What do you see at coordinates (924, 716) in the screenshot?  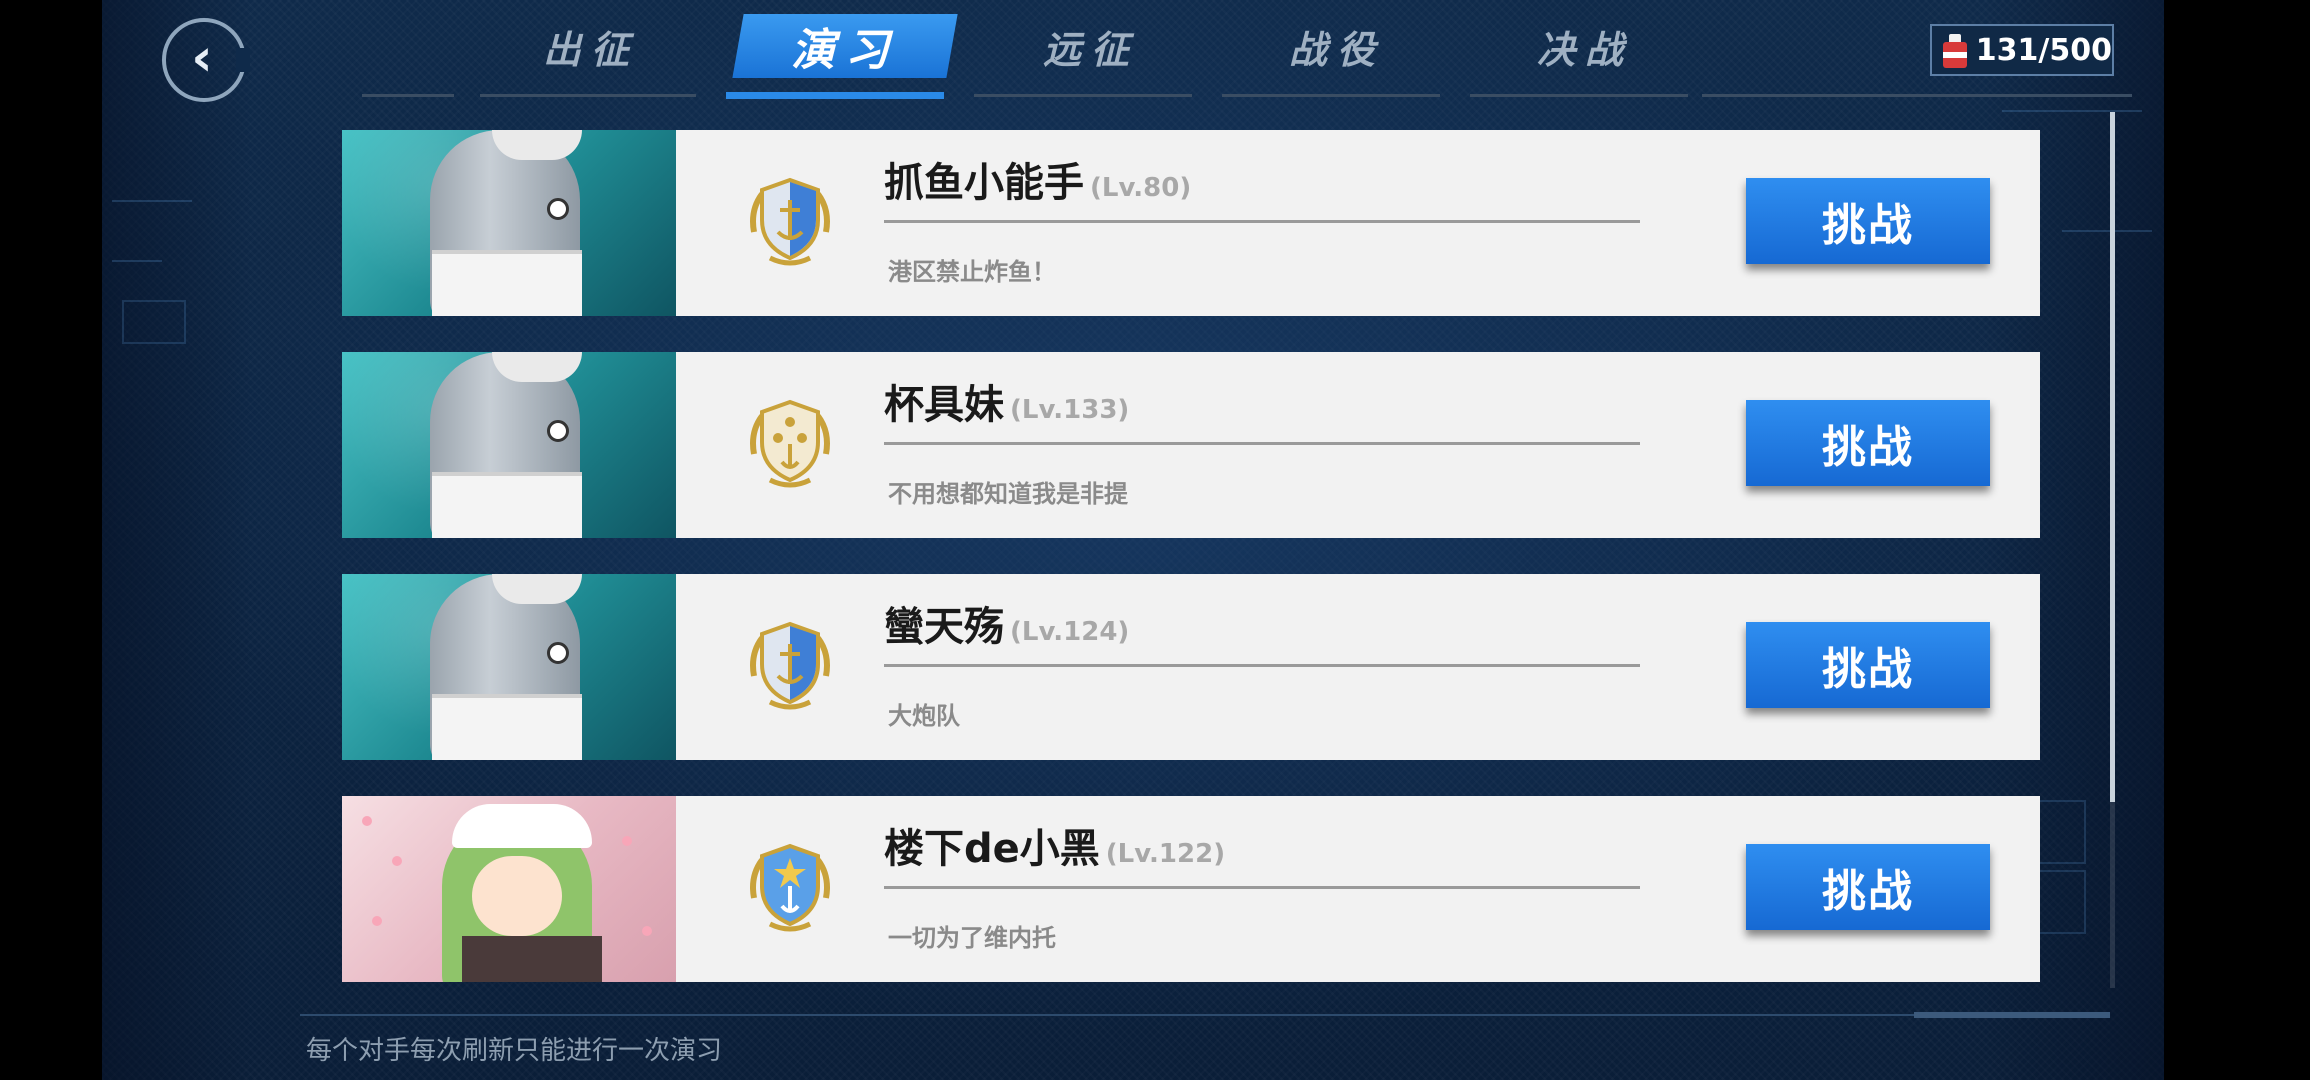 I see `opponent-motto: 大炮队` at bounding box center [924, 716].